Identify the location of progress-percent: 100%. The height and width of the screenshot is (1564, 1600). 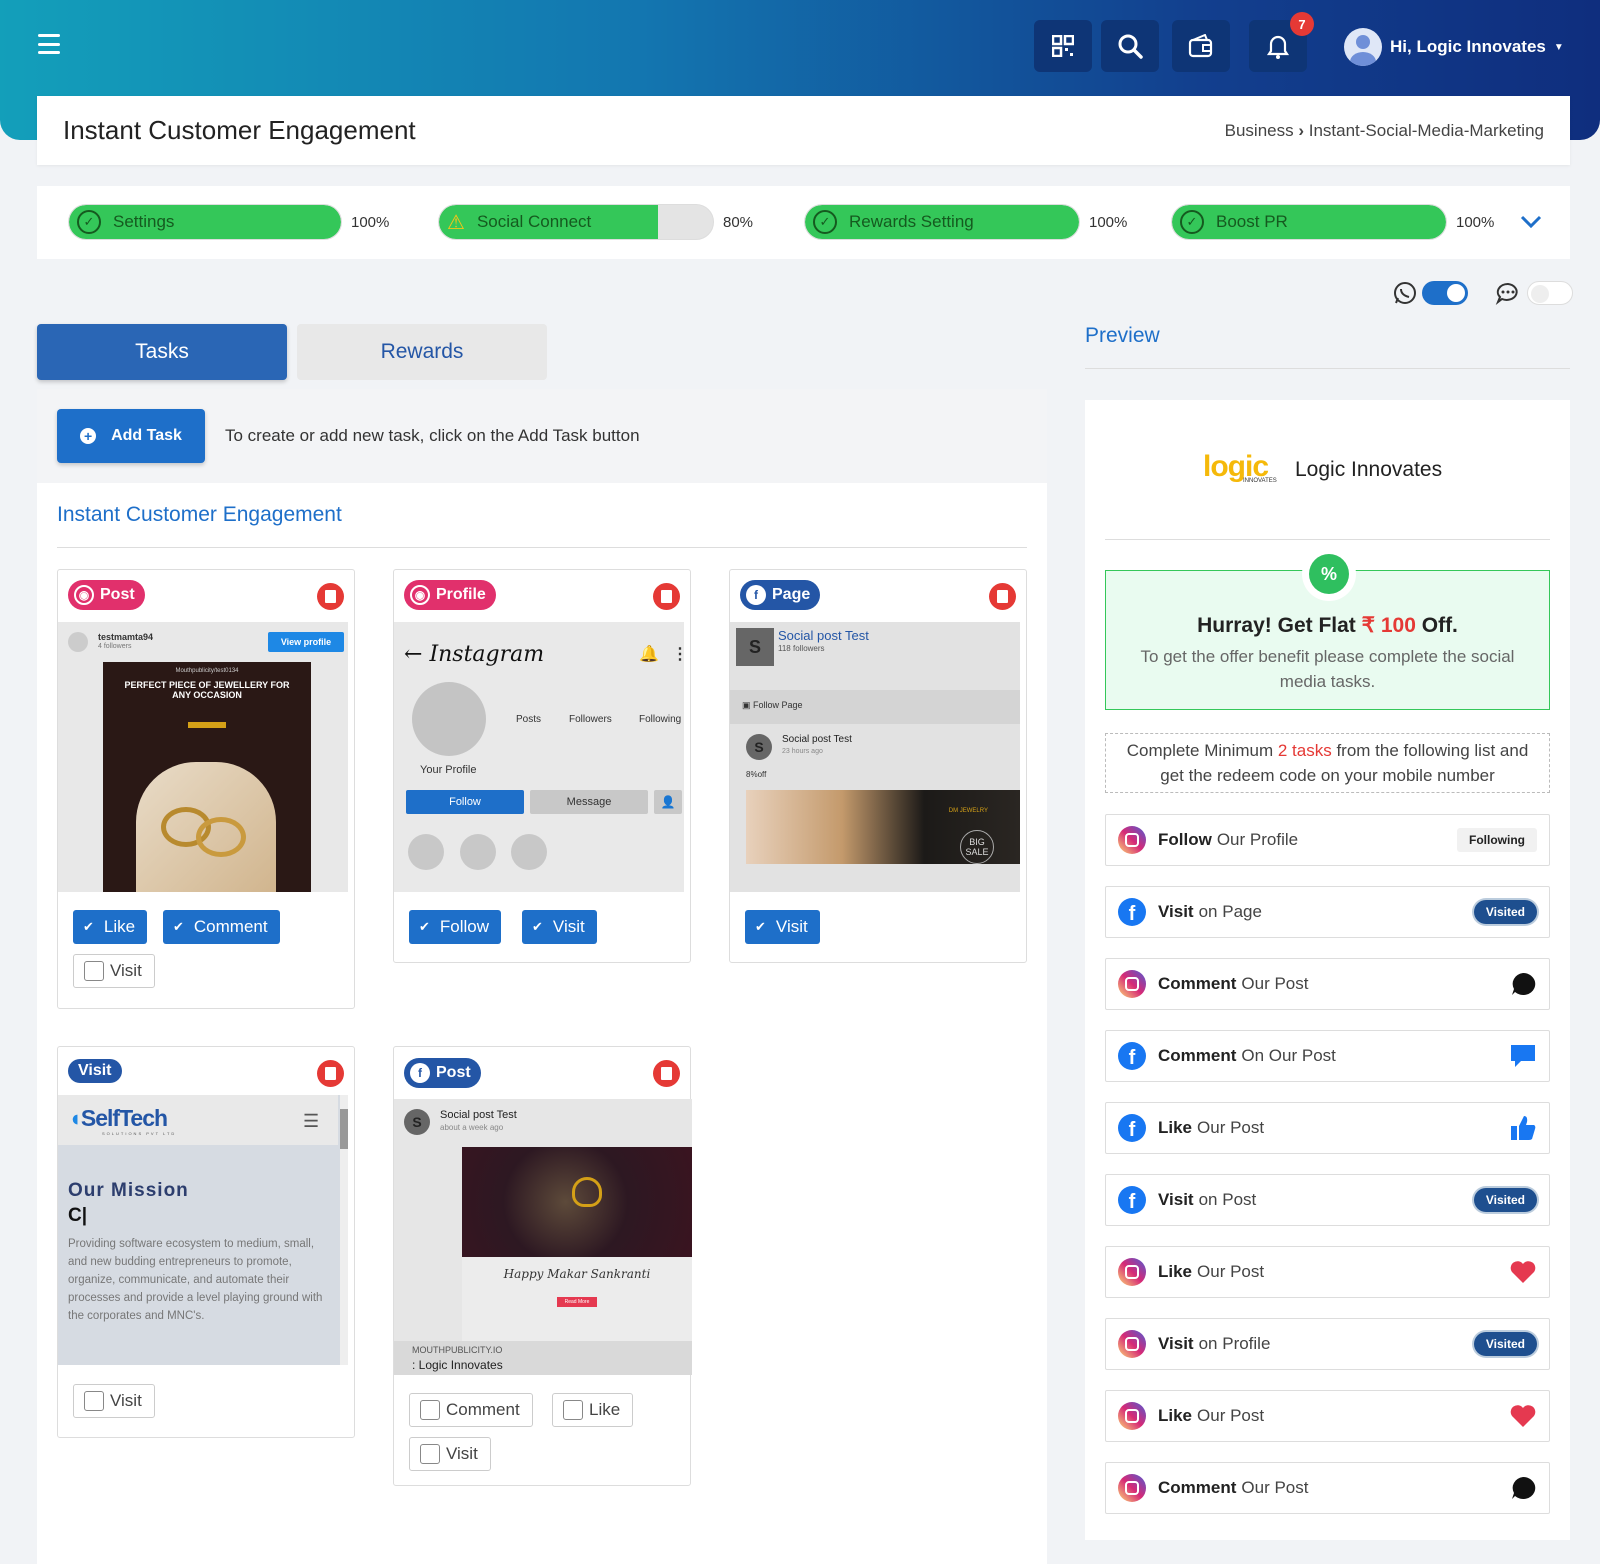
(1475, 222).